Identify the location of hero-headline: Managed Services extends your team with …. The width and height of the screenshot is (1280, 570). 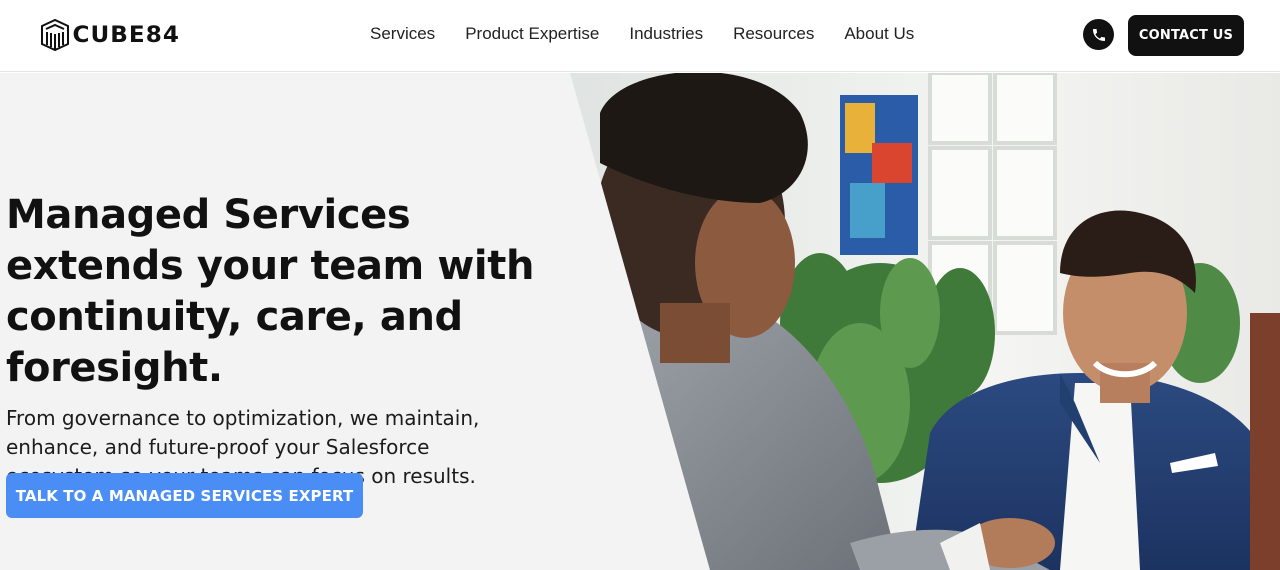
(270, 291).